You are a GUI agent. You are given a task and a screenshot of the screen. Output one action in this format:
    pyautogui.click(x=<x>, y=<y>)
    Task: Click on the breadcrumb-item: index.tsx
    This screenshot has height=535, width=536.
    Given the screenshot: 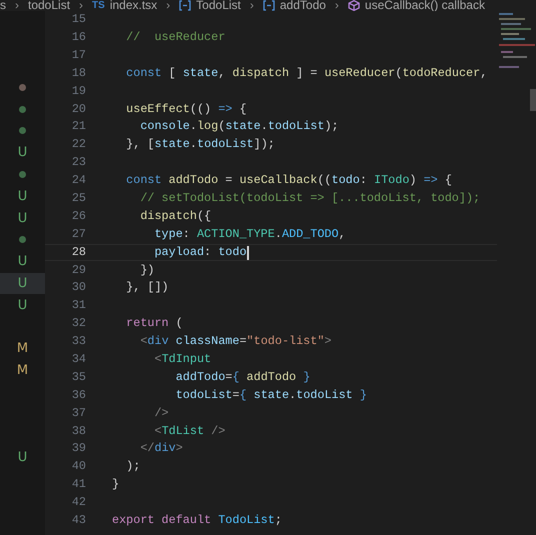 What is the action you would take?
    pyautogui.click(x=134, y=5)
    